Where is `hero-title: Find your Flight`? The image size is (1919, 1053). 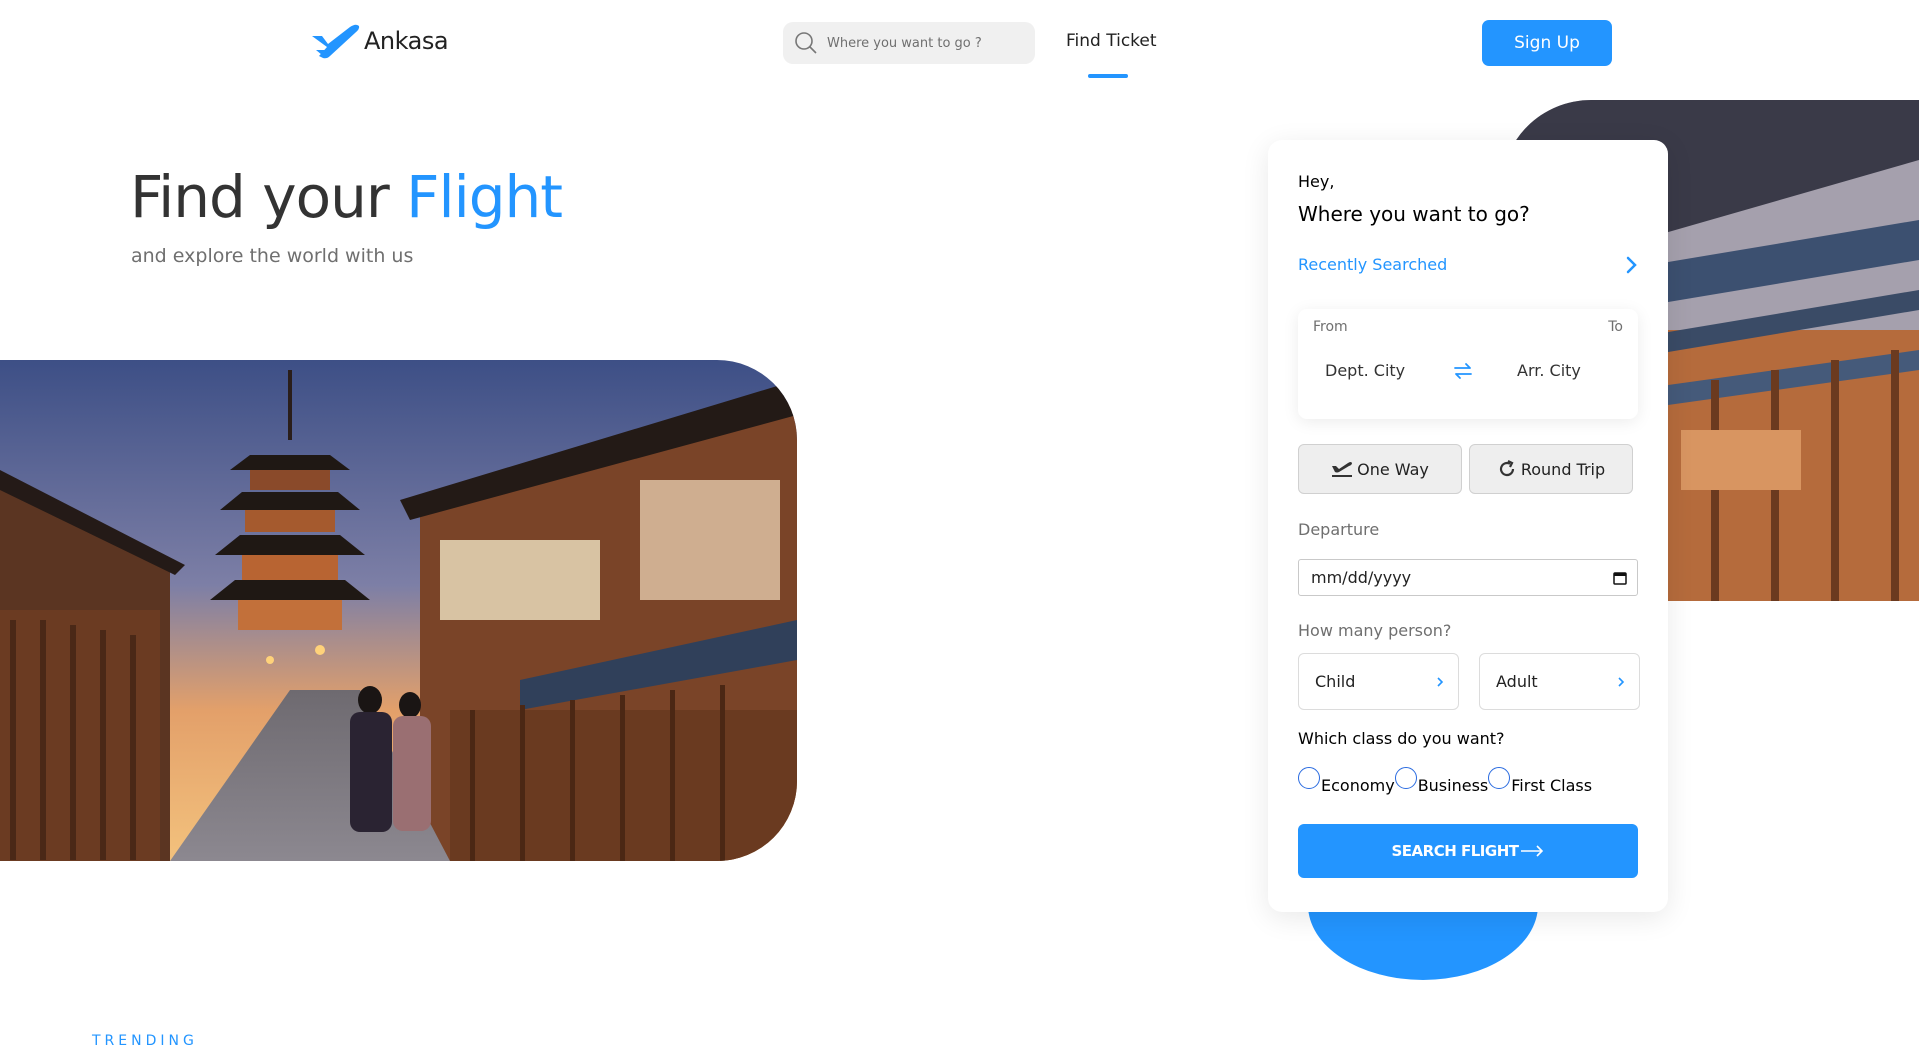 hero-title: Find your Flight is located at coordinates (346, 197).